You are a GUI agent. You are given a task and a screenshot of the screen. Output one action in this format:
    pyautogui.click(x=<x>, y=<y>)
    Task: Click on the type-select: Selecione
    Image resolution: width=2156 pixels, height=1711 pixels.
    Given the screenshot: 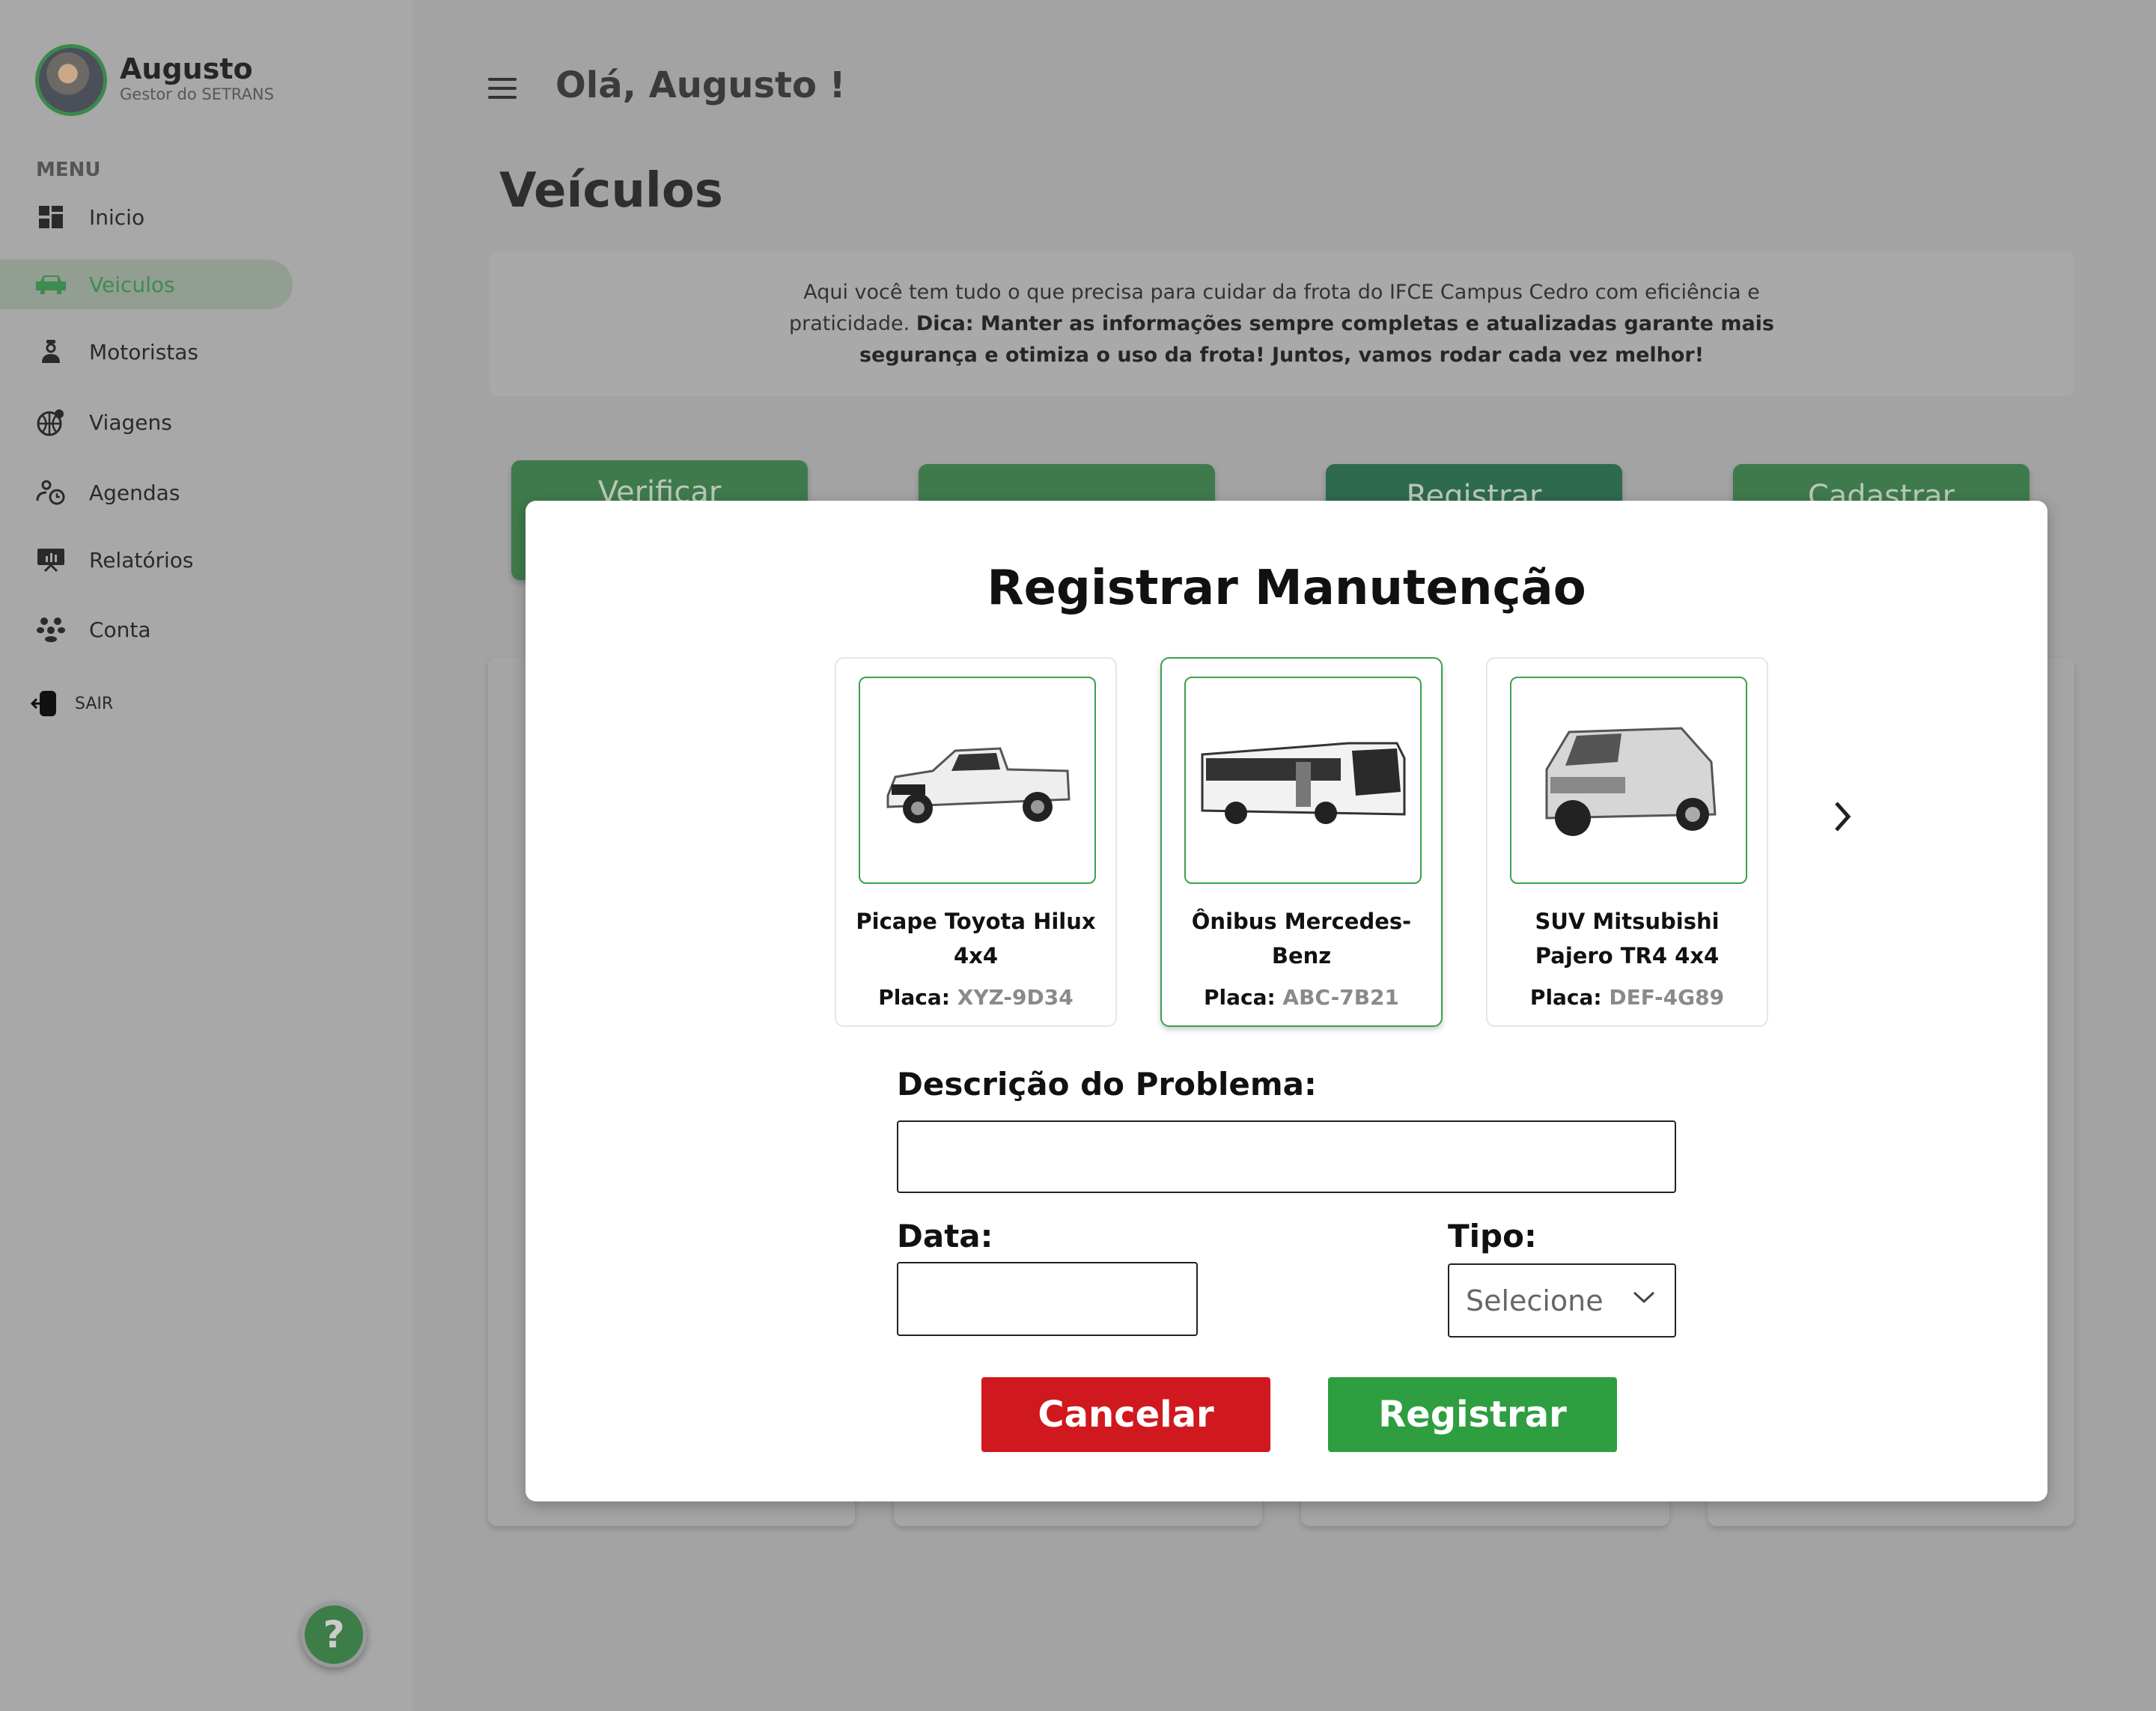 What is the action you would take?
    pyautogui.click(x=1562, y=1301)
    